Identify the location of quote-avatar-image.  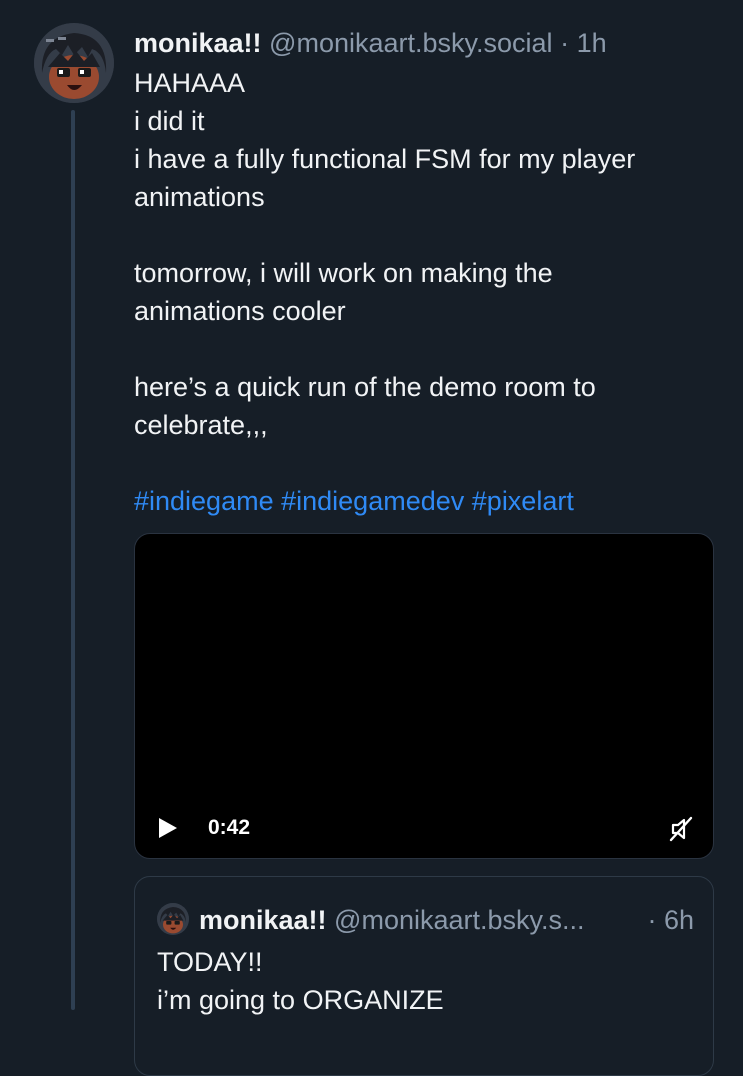
(173, 919).